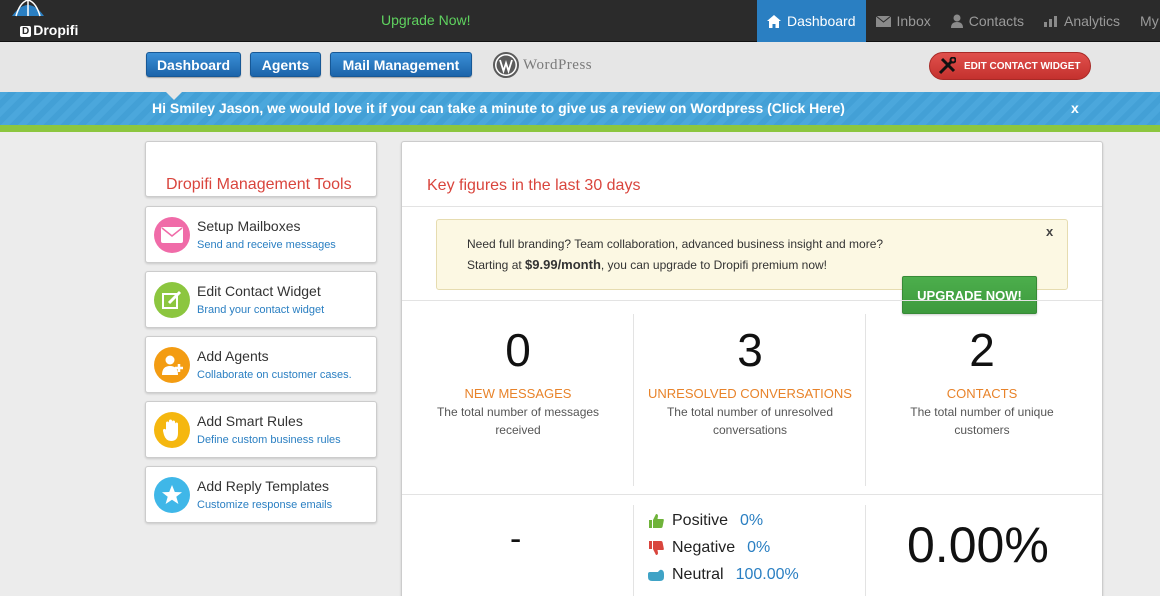 Image resolution: width=1160 pixels, height=596 pixels. Describe the element at coordinates (767, 574) in the screenshot. I see `sentiment-value: 100.00%` at that location.